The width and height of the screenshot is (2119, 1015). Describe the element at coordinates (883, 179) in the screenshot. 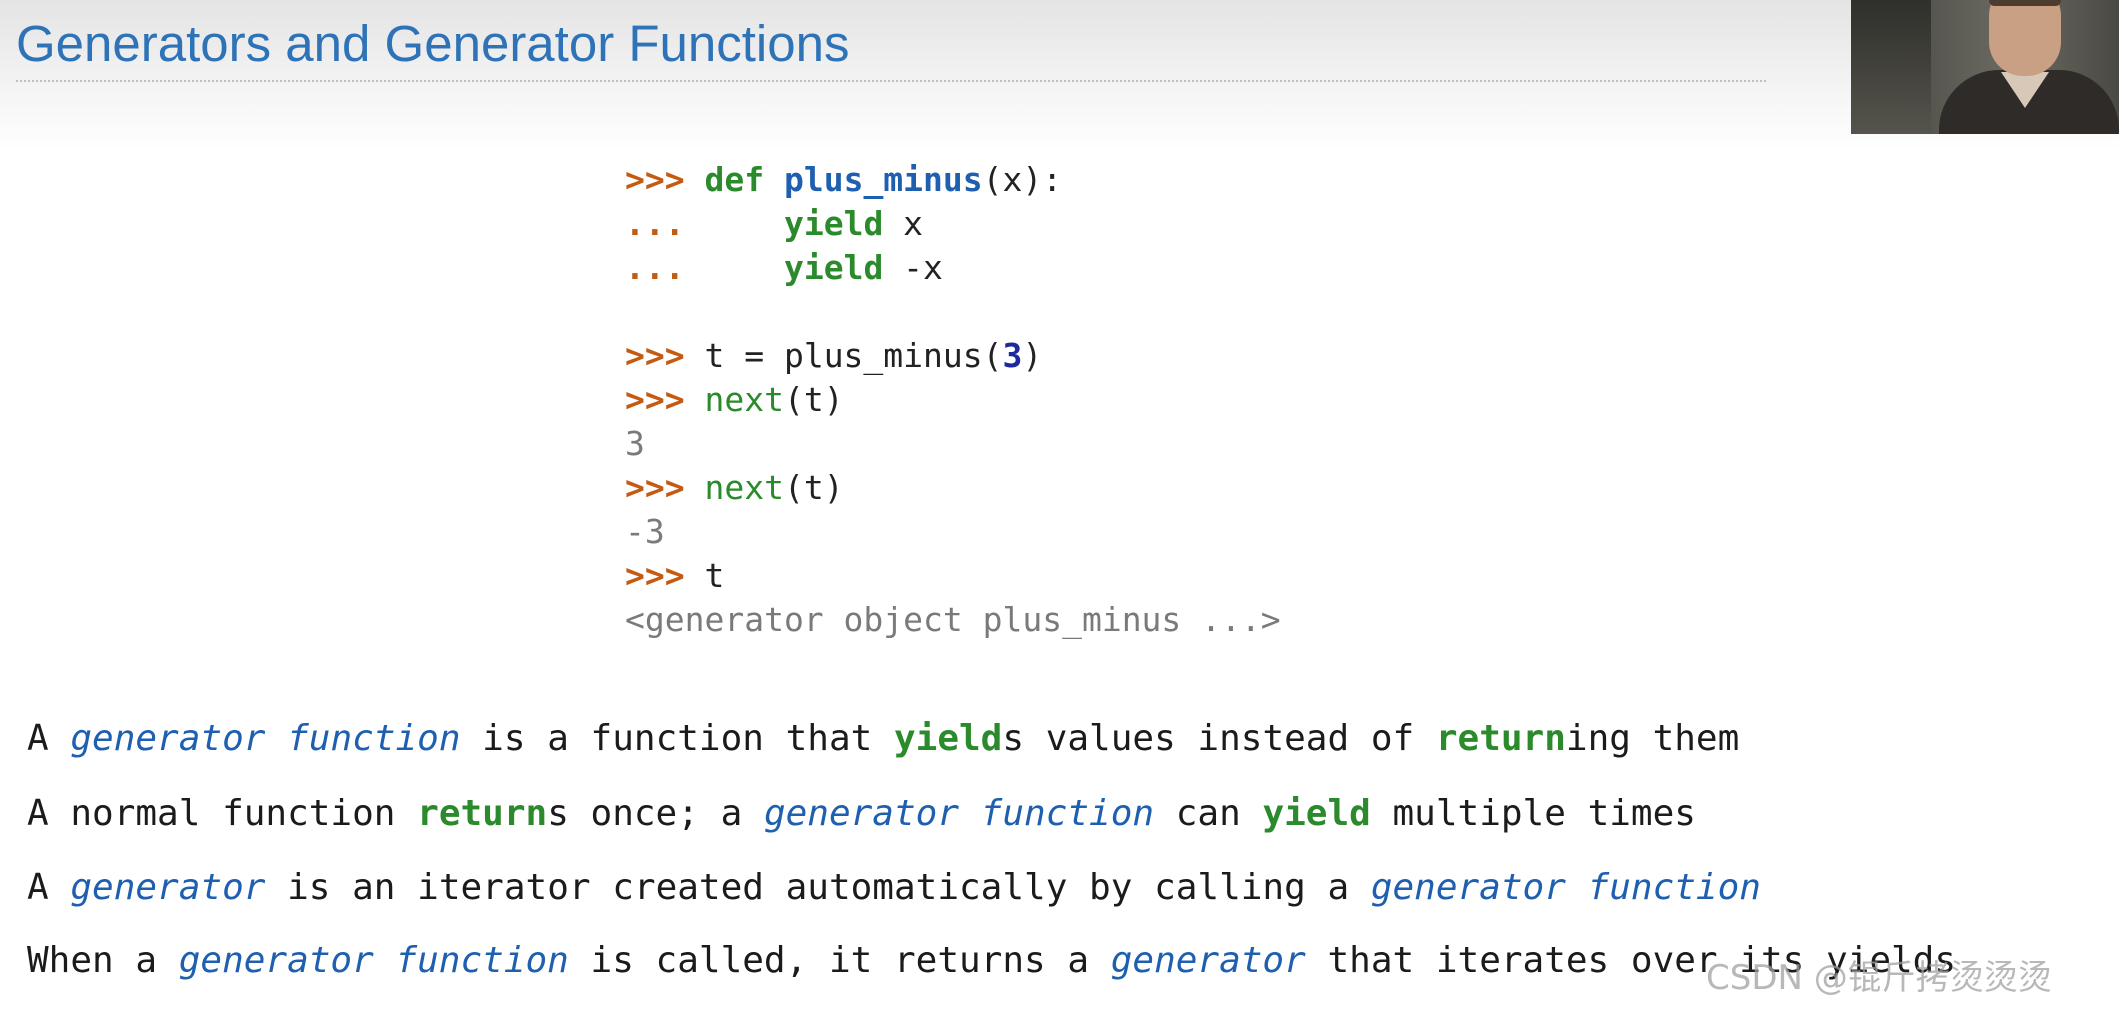

I see `code-function-name: plus_minus` at that location.